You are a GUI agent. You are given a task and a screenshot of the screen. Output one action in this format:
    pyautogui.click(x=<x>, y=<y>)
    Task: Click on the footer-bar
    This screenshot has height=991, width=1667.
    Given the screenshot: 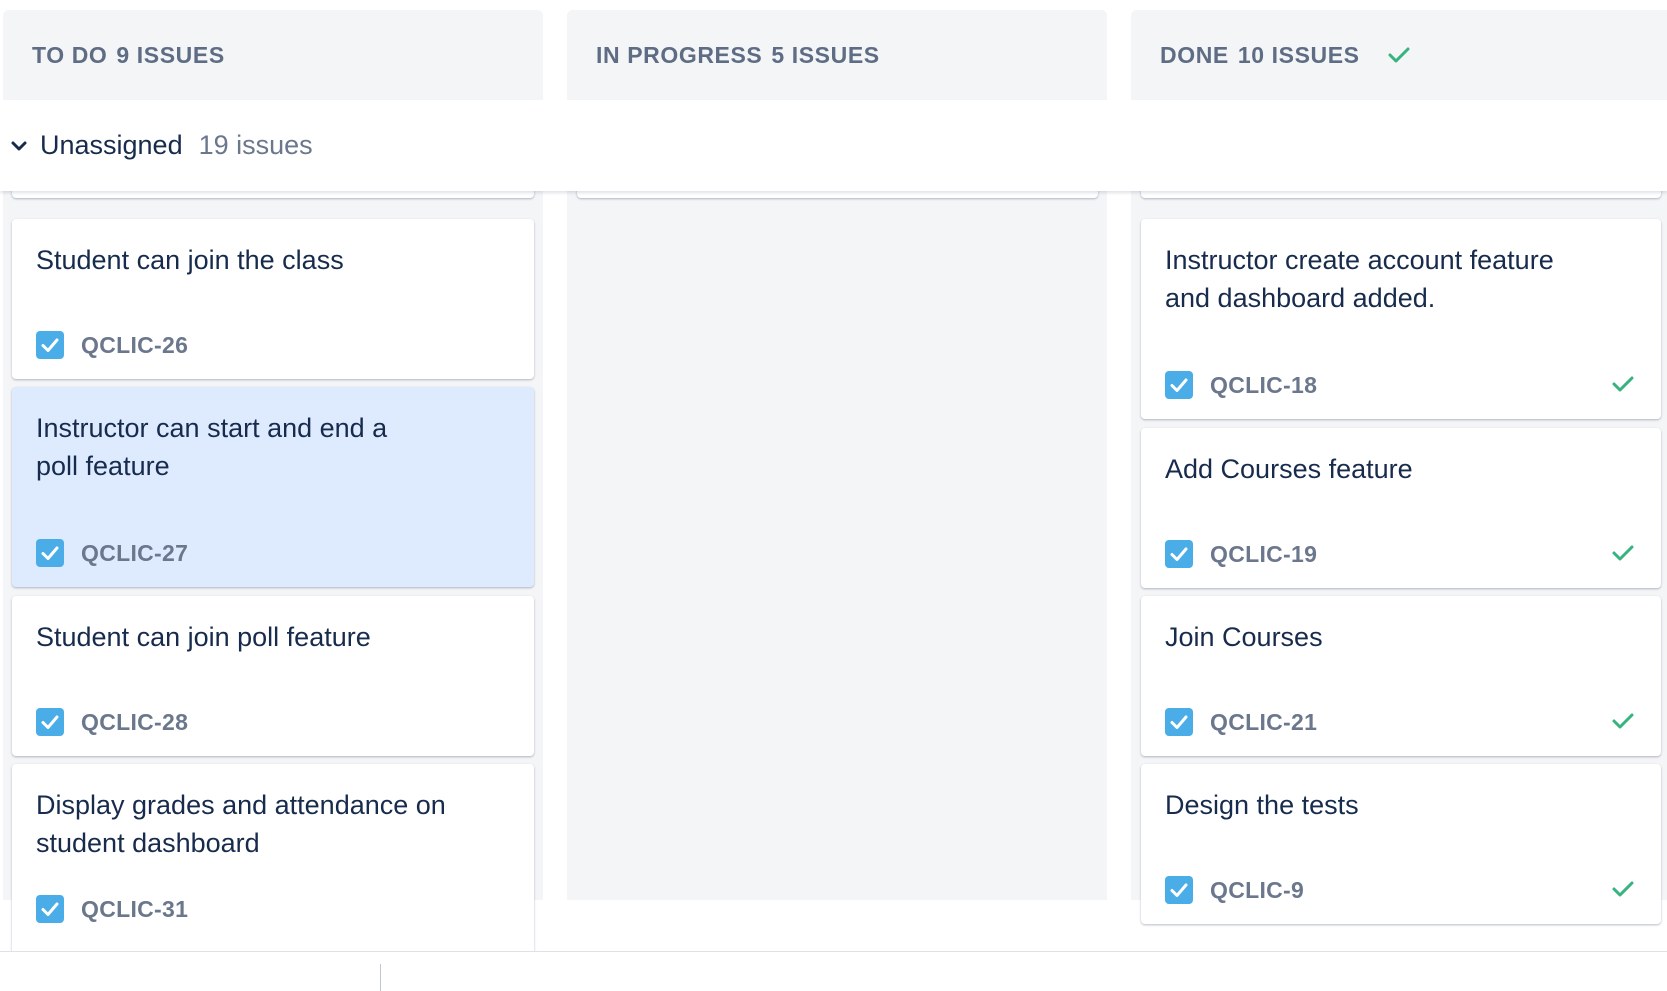 What is the action you would take?
    pyautogui.click(x=833, y=971)
    